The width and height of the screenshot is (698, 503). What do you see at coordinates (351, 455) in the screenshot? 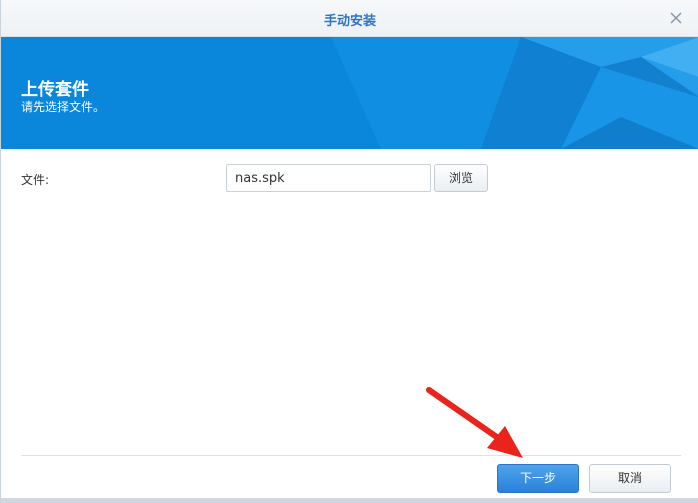
I see `footer-divider` at bounding box center [351, 455].